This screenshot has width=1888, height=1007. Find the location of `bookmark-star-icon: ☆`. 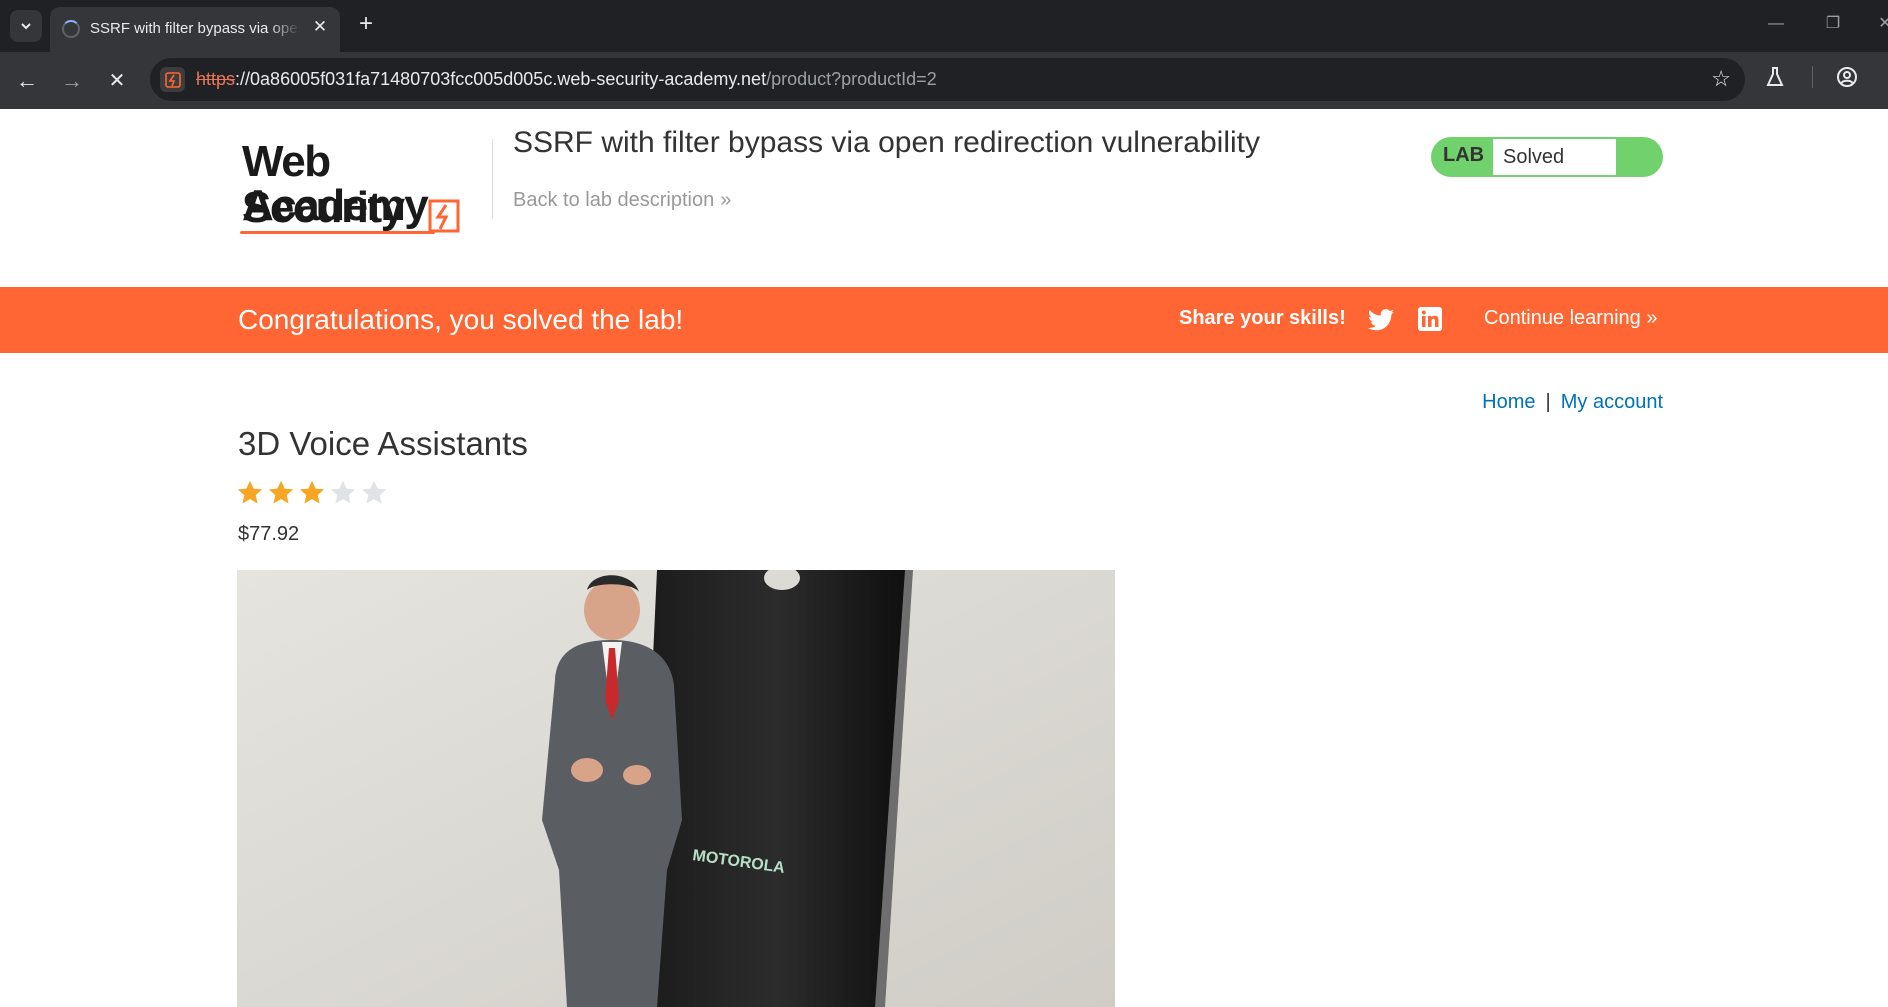

bookmark-star-icon: ☆ is located at coordinates (1721, 79).